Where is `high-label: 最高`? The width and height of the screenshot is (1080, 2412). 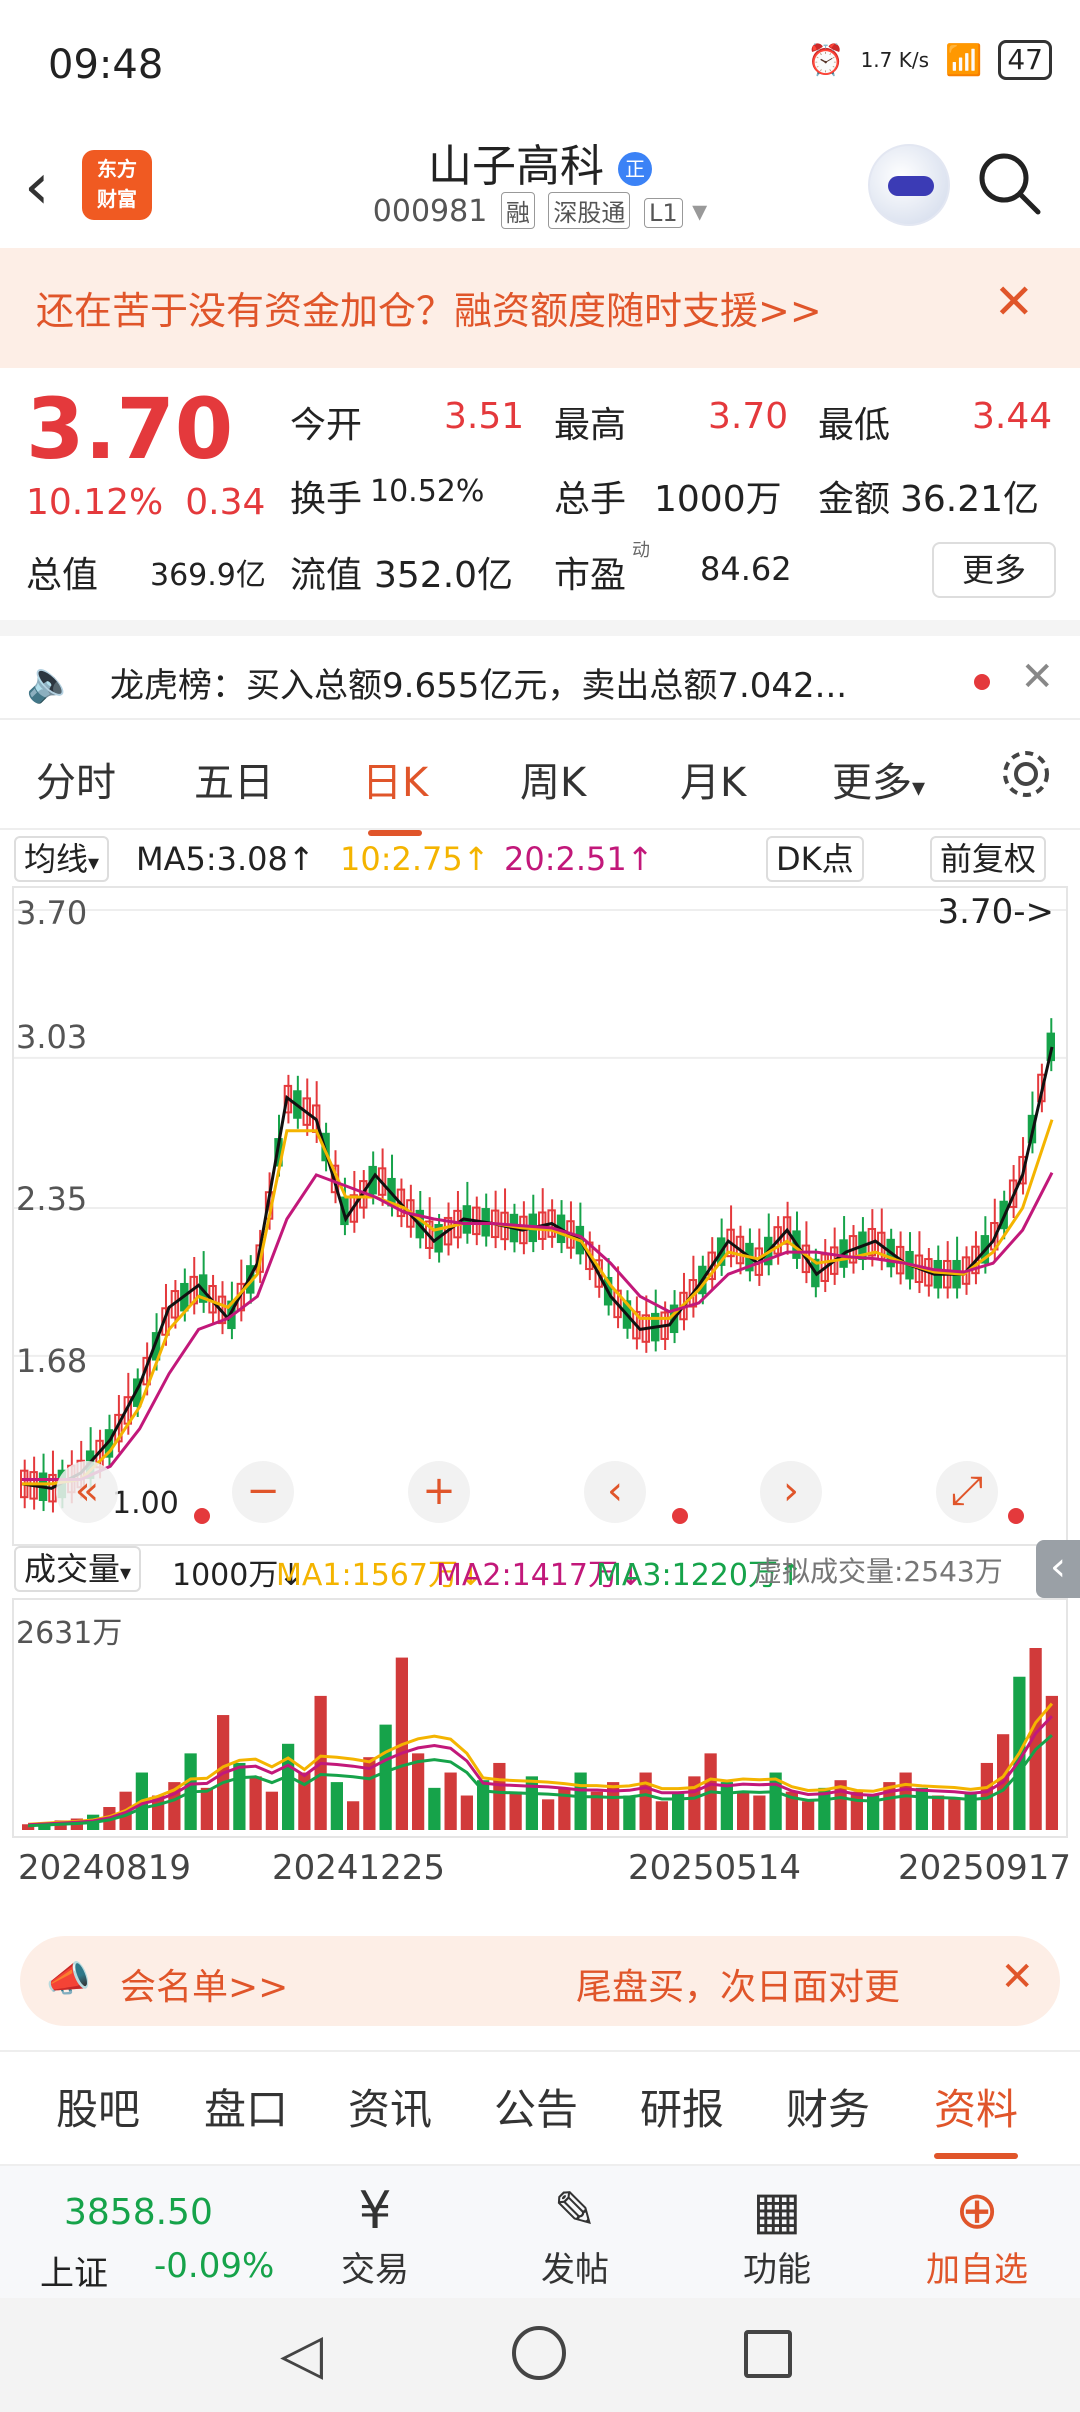
high-label: 最高 is located at coordinates (590, 425).